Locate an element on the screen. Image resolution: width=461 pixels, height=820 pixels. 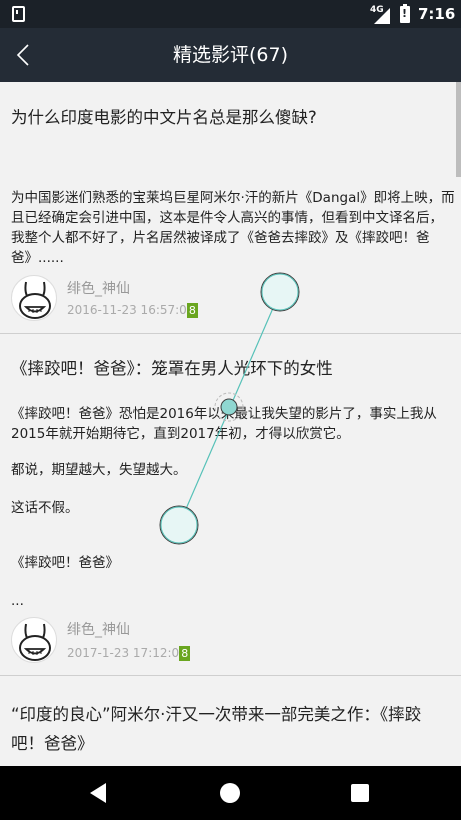
sim-card-icon is located at coordinates (18, 14).